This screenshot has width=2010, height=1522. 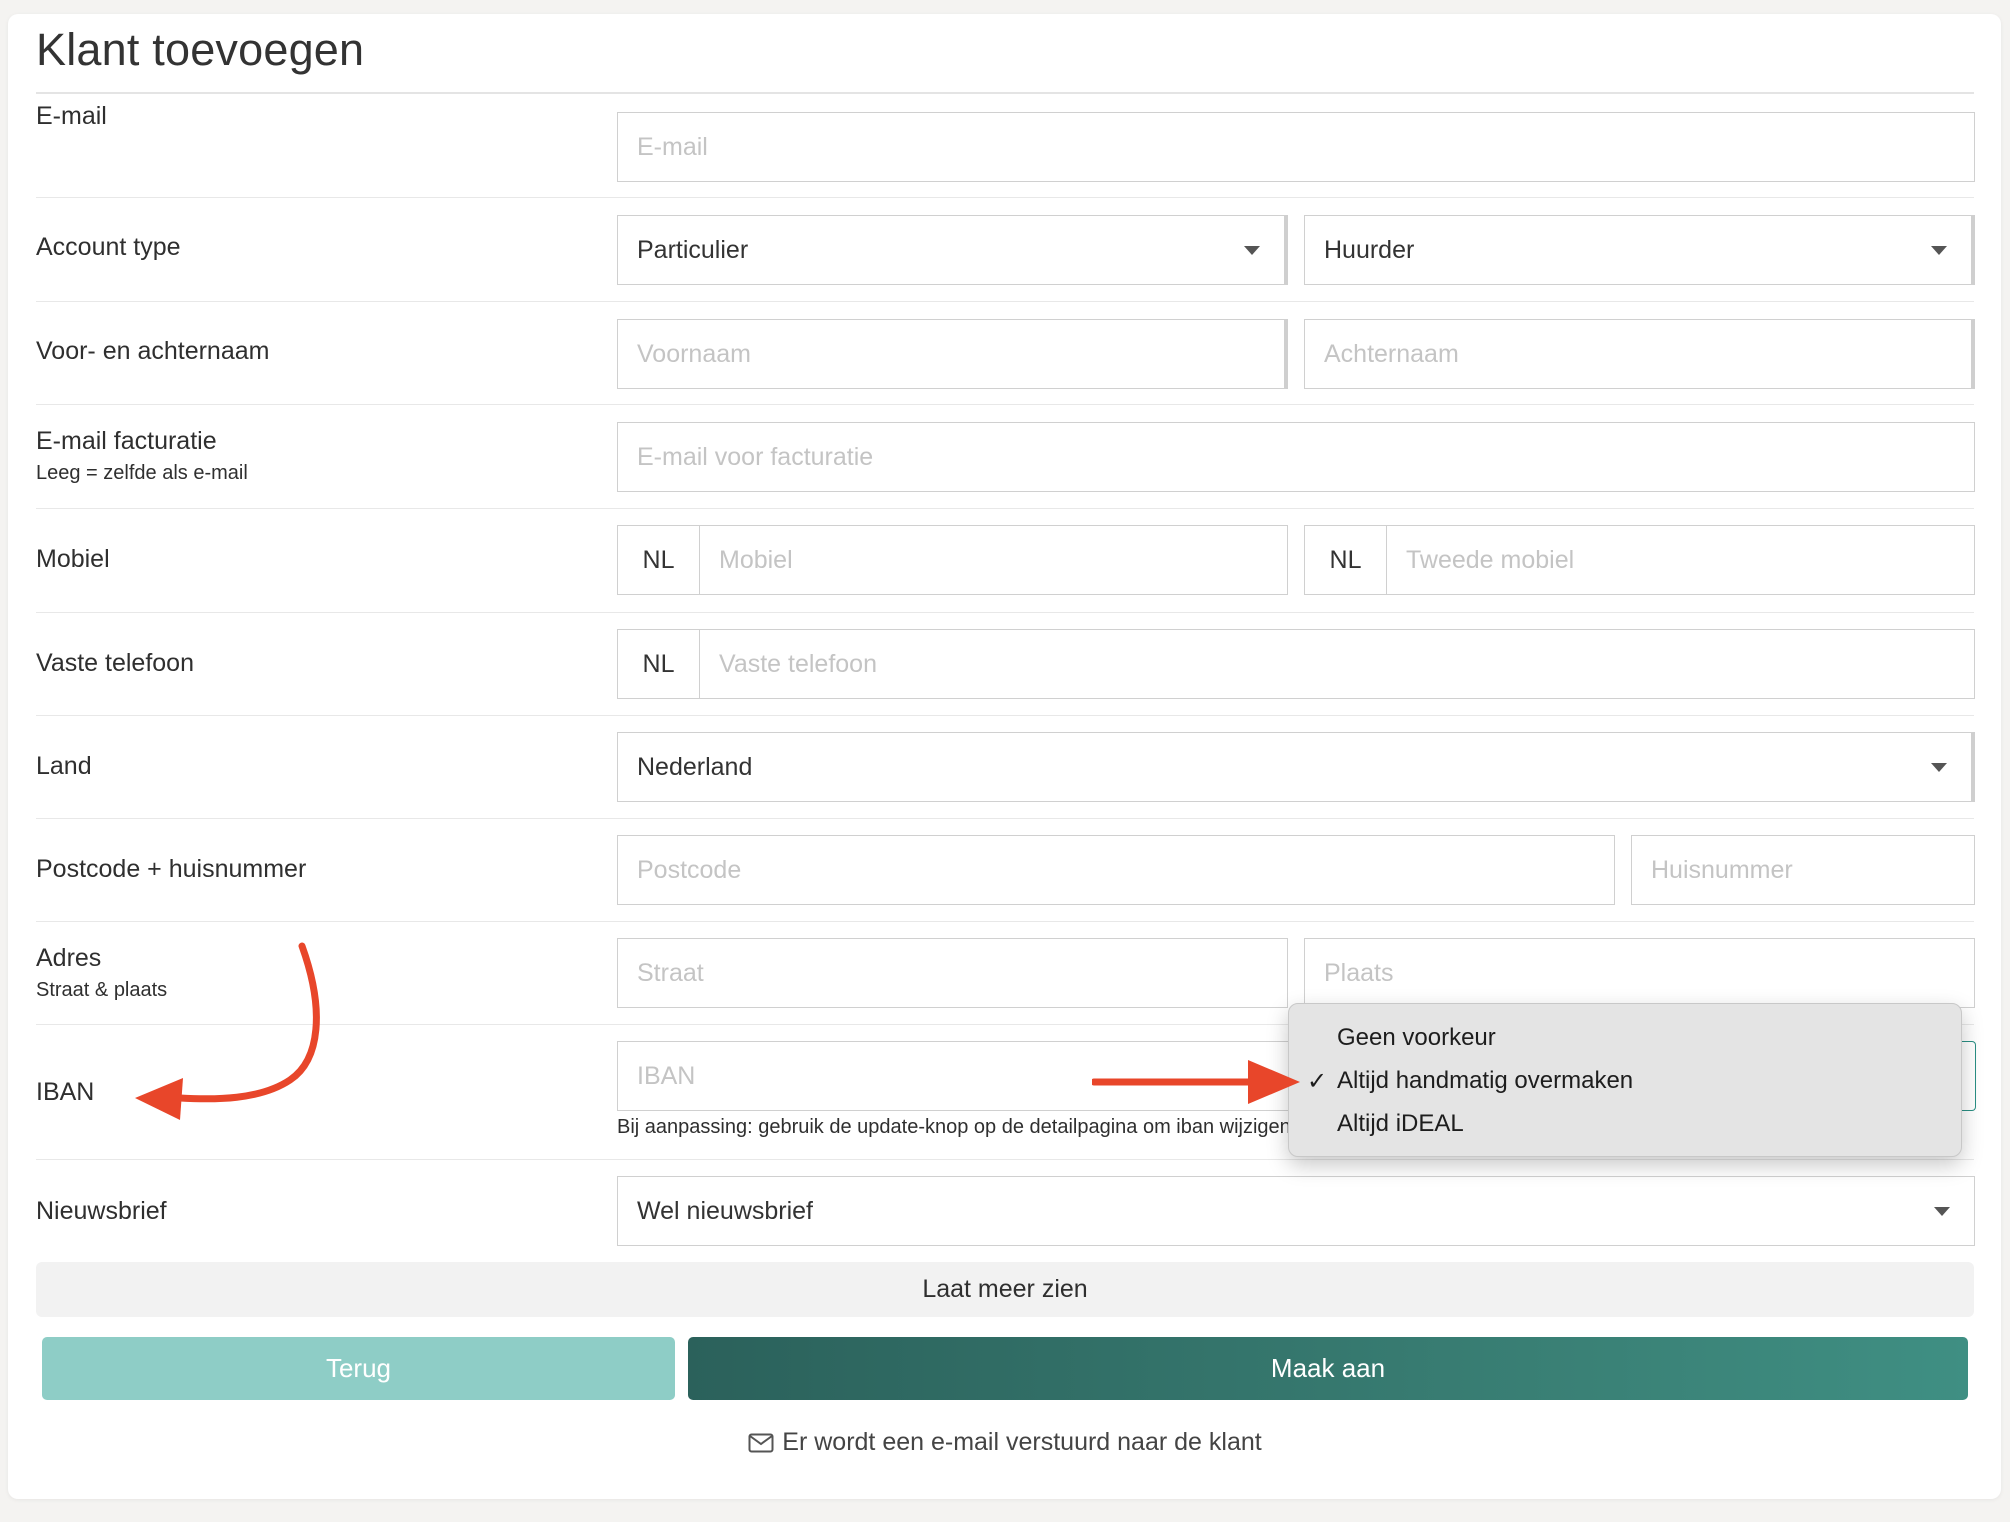 I want to click on newsletter-value: Wel nieuwsbrief, so click(x=725, y=1211).